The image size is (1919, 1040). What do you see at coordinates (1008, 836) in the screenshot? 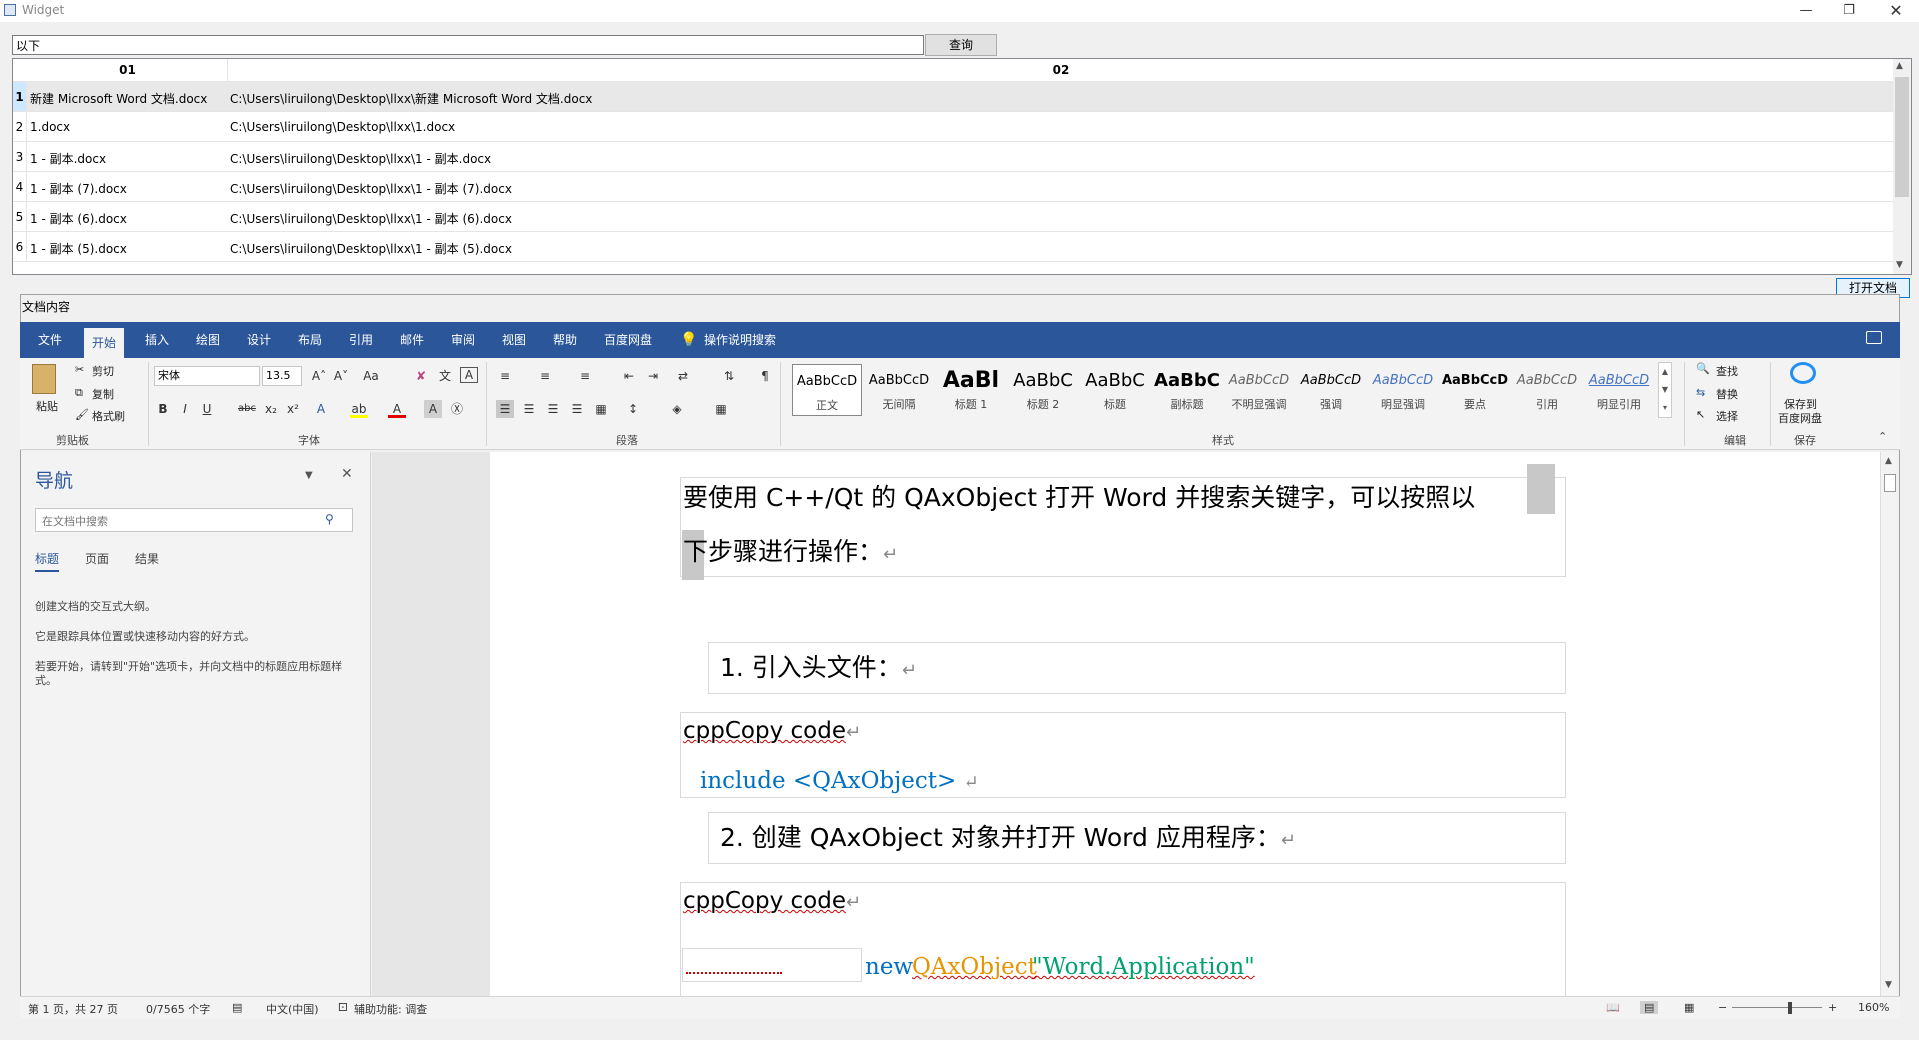
I see `list-item: 2. 创建 QAxObject 对象并打开 Word 应用程序：↵` at bounding box center [1008, 836].